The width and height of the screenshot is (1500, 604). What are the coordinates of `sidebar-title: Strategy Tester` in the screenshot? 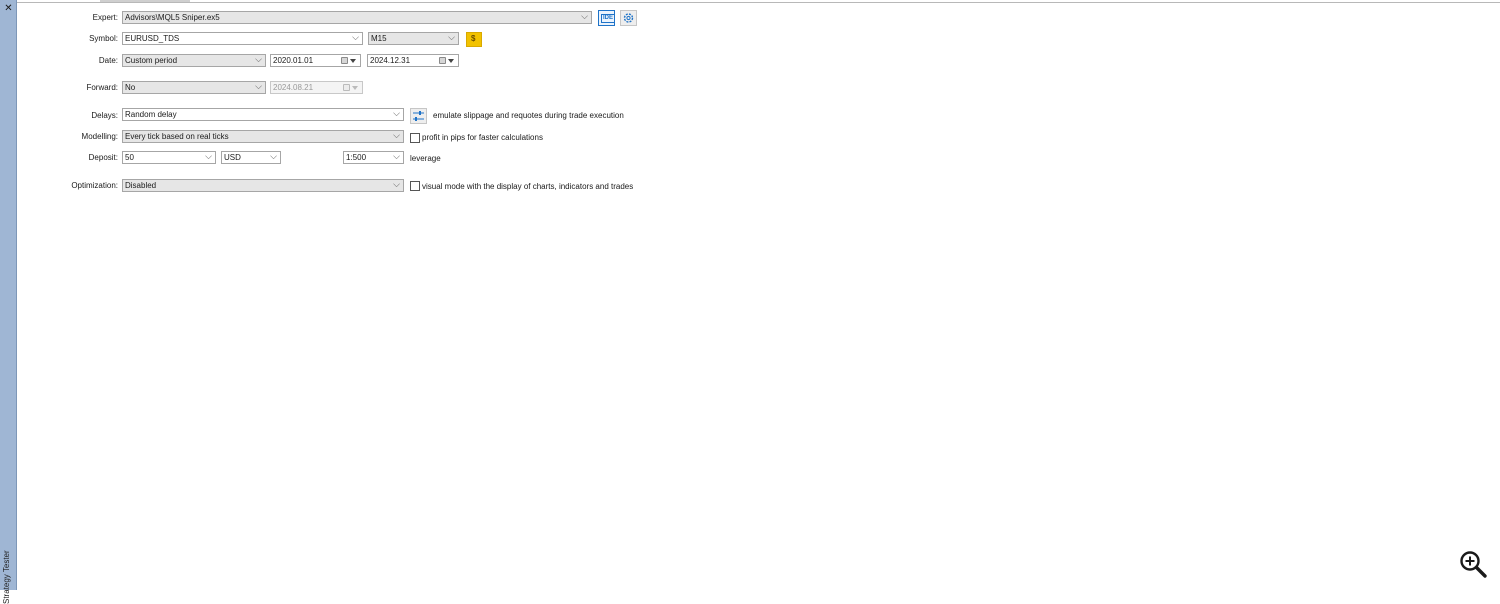 It's located at (6, 577).